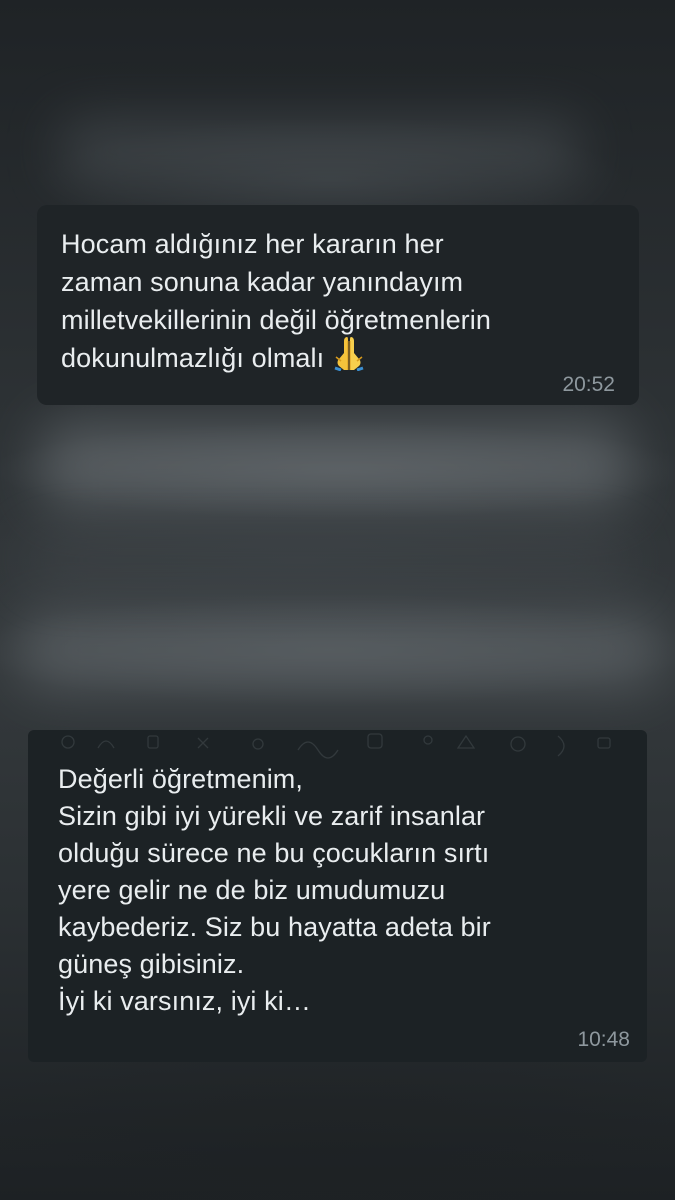  Describe the element at coordinates (588, 384) in the screenshot. I see `message-timestamp: 20:52` at that location.